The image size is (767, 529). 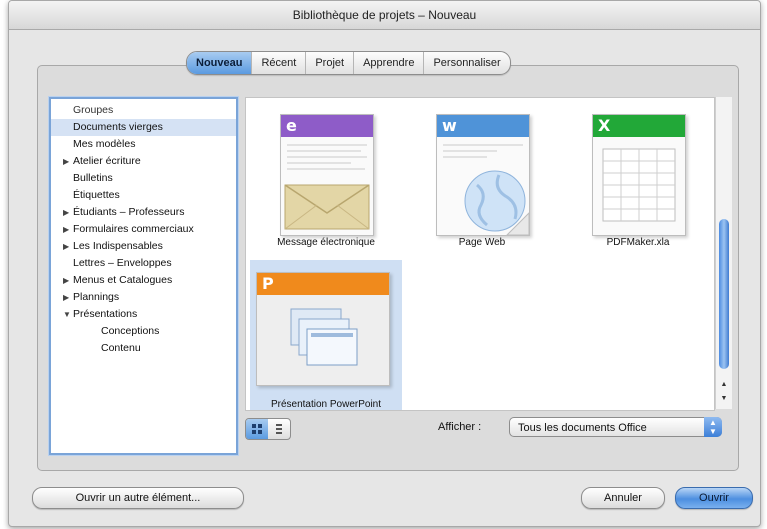 I want to click on gallery-scrollbar: ▲ ▼, so click(x=723, y=253).